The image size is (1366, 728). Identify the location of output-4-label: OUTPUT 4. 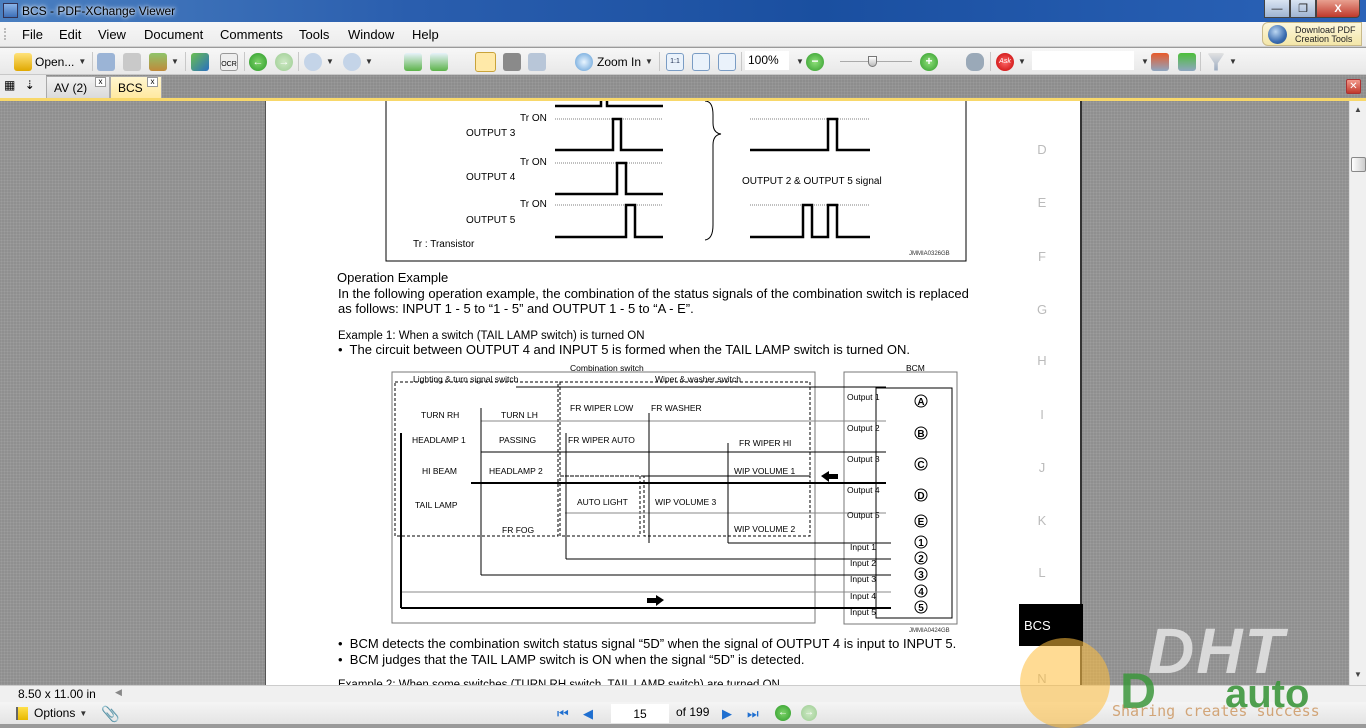
(491, 177).